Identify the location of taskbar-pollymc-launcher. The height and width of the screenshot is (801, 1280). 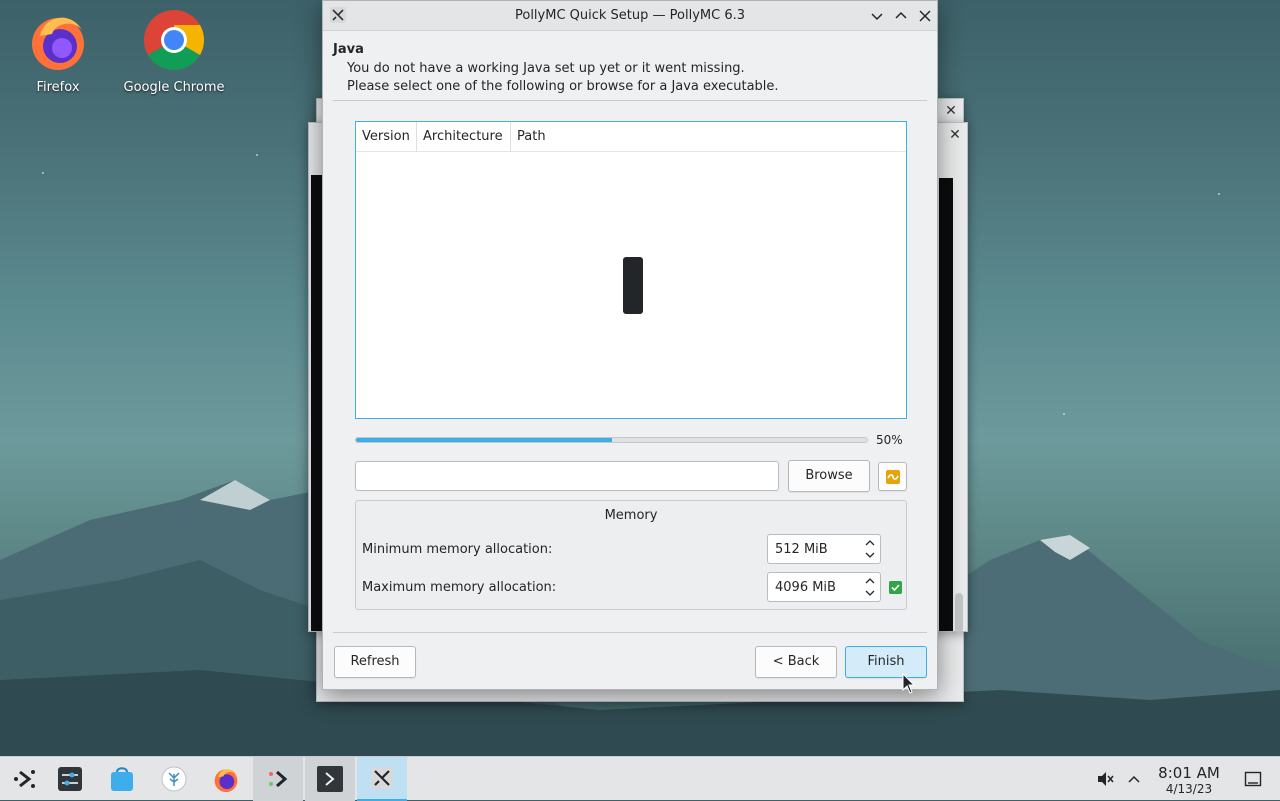
(278, 779).